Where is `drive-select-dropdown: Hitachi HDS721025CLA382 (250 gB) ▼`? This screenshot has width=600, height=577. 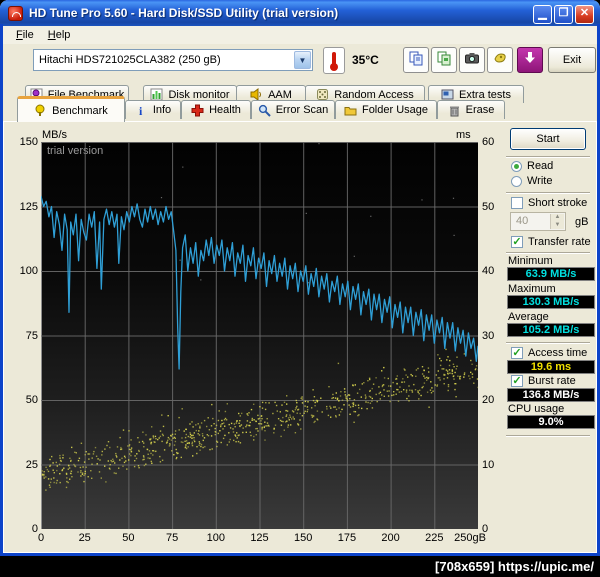
drive-select-dropdown: Hitachi HDS721025CLA382 (250 gB) ▼ is located at coordinates (173, 60).